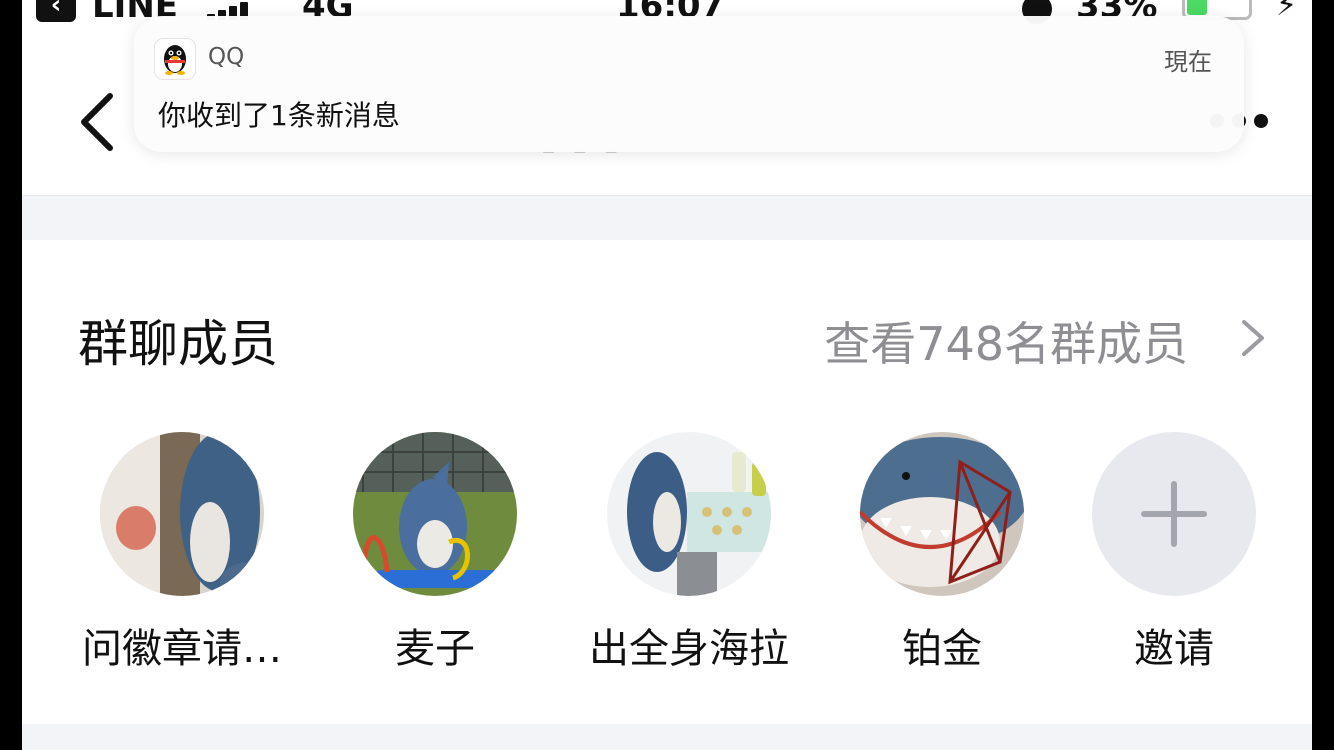  I want to click on notification-message: 你收到了1条新消息, so click(279, 115).